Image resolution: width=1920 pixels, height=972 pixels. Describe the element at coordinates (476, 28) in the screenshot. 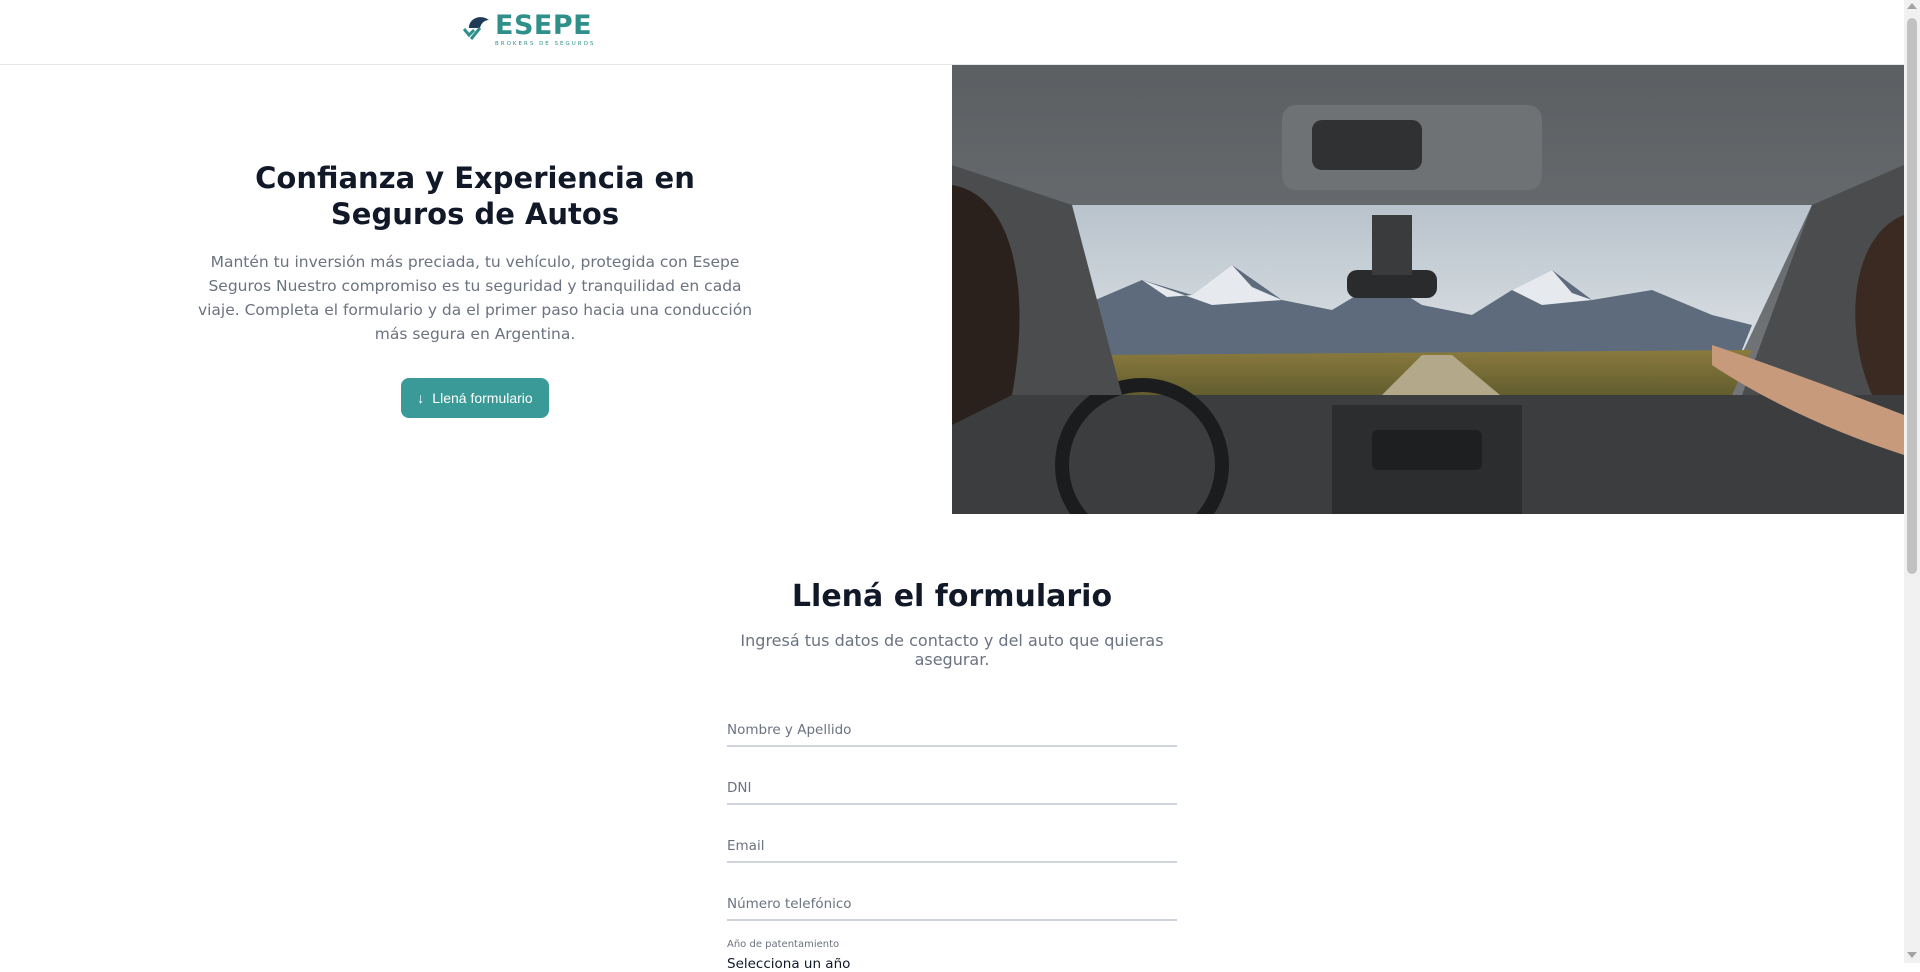

I see `umbrella-logo-icon` at that location.